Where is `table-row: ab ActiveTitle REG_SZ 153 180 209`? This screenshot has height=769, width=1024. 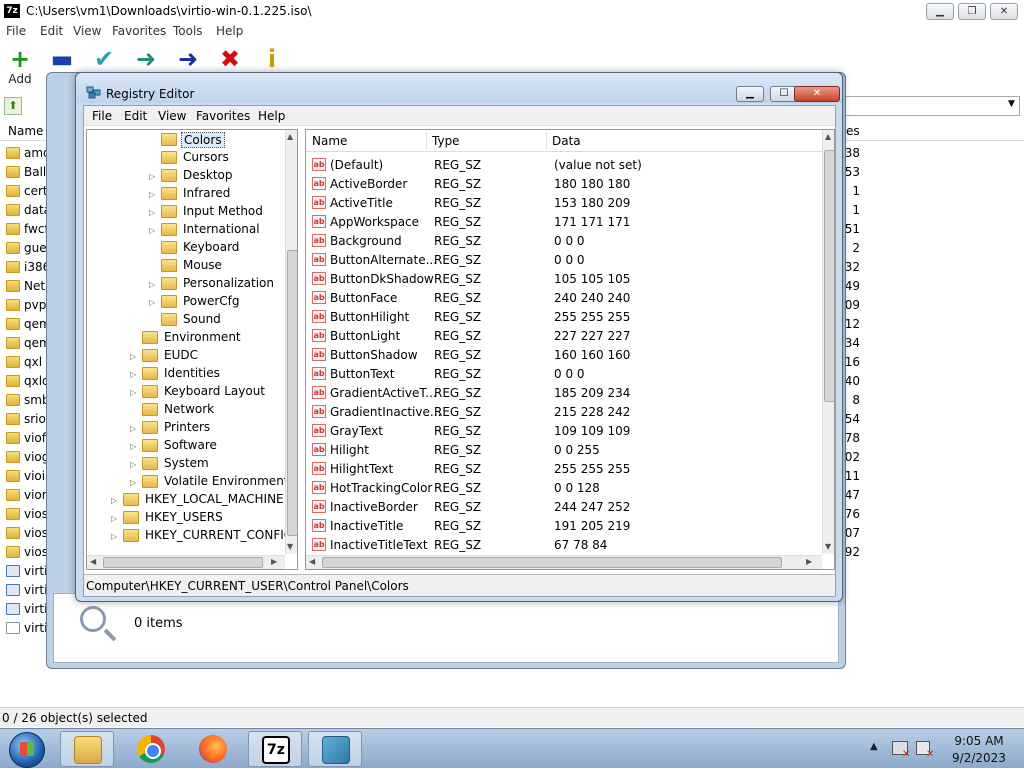
table-row: ab ActiveTitle REG_SZ 153 180 209 is located at coordinates (564, 203).